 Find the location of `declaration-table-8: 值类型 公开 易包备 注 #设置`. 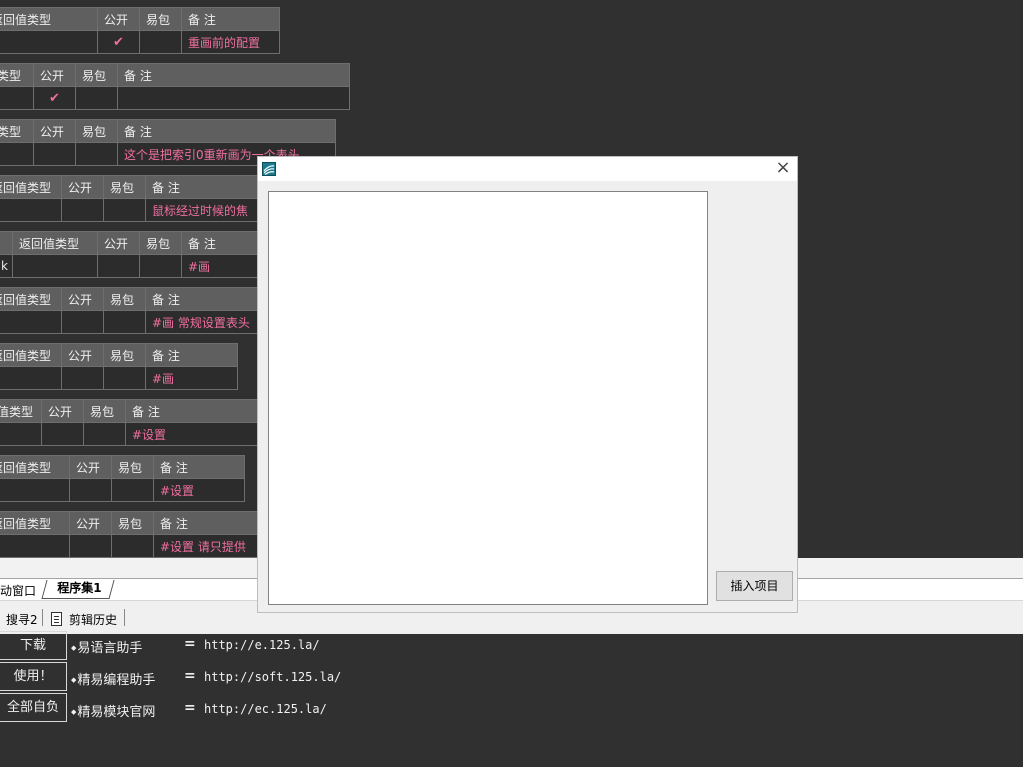

declaration-table-8: 值类型 公开 易包备 注 #设置 is located at coordinates (142, 422).